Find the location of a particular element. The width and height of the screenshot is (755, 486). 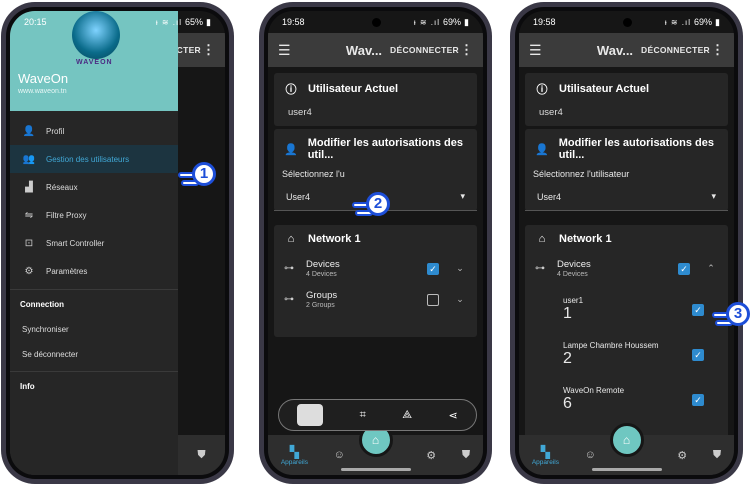

crop-icon: ⟁ is located at coordinates (407, 415).